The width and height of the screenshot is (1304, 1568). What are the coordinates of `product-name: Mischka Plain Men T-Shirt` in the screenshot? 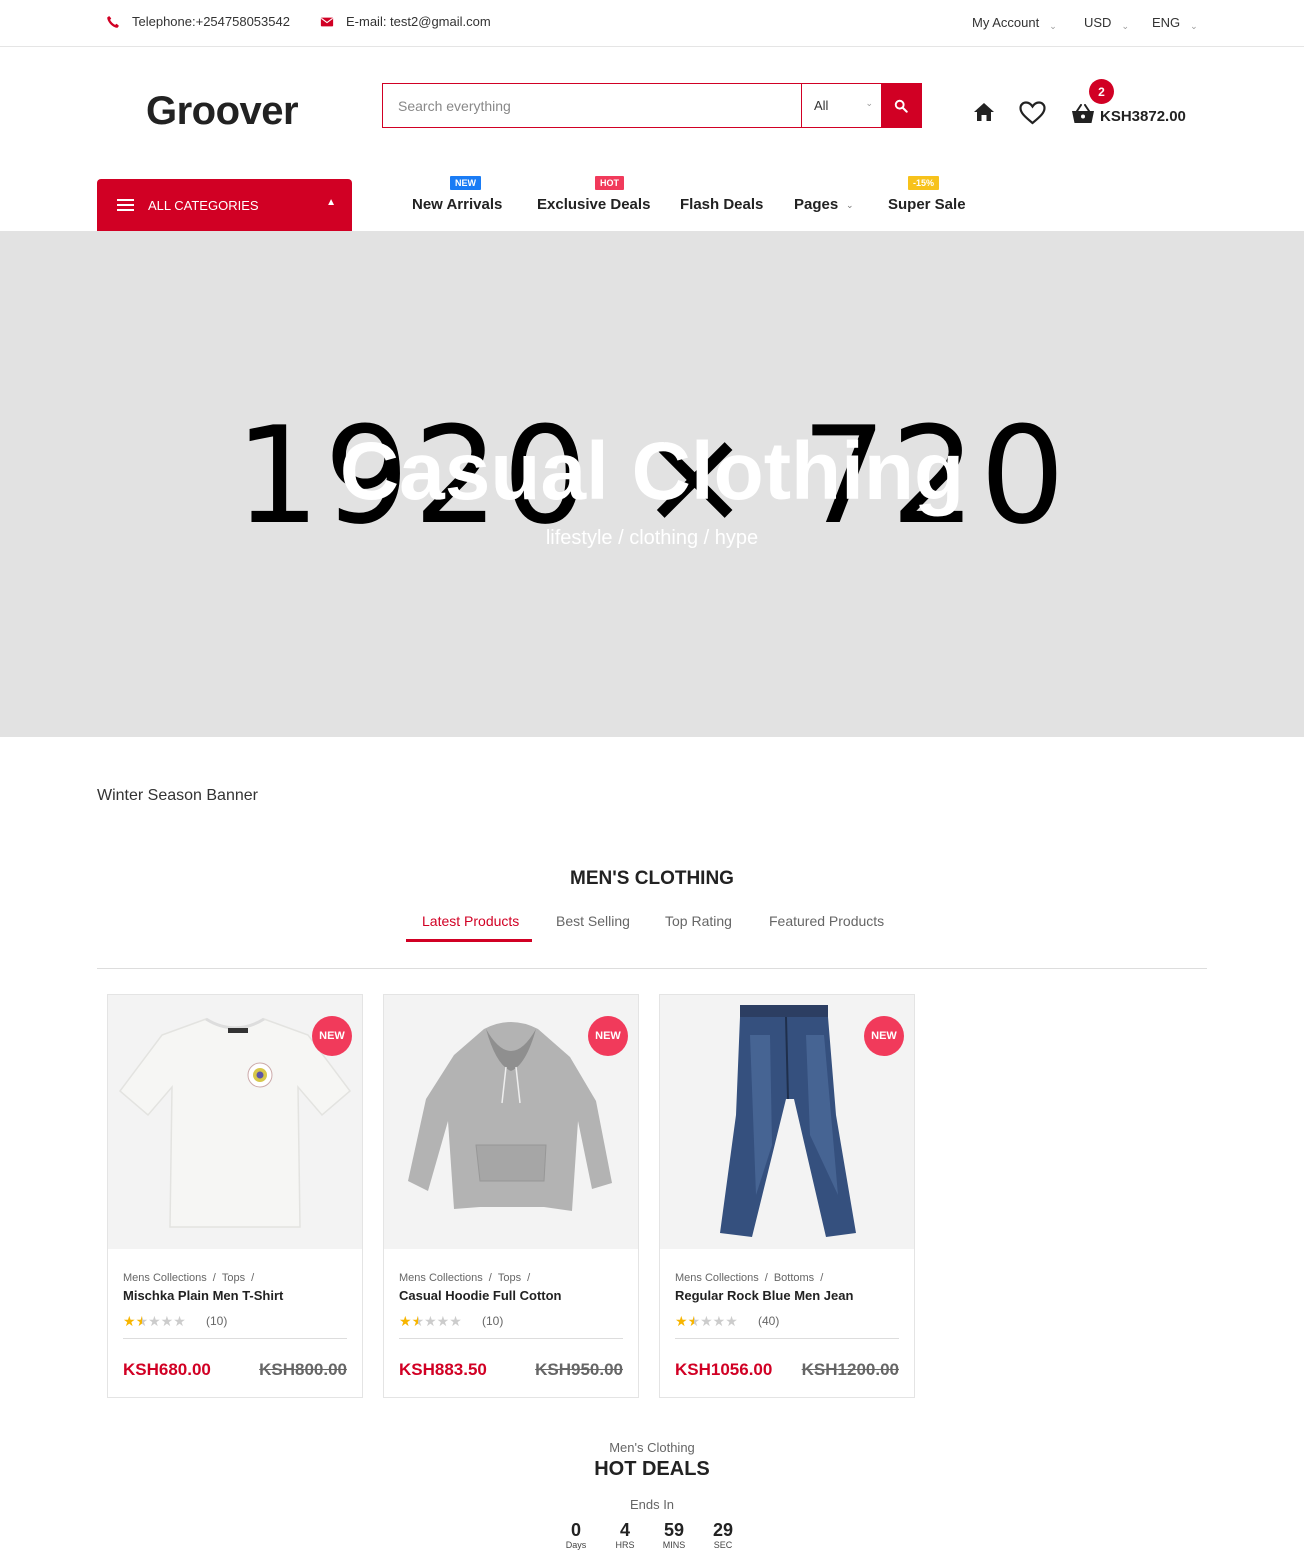 It's located at (203, 1295).